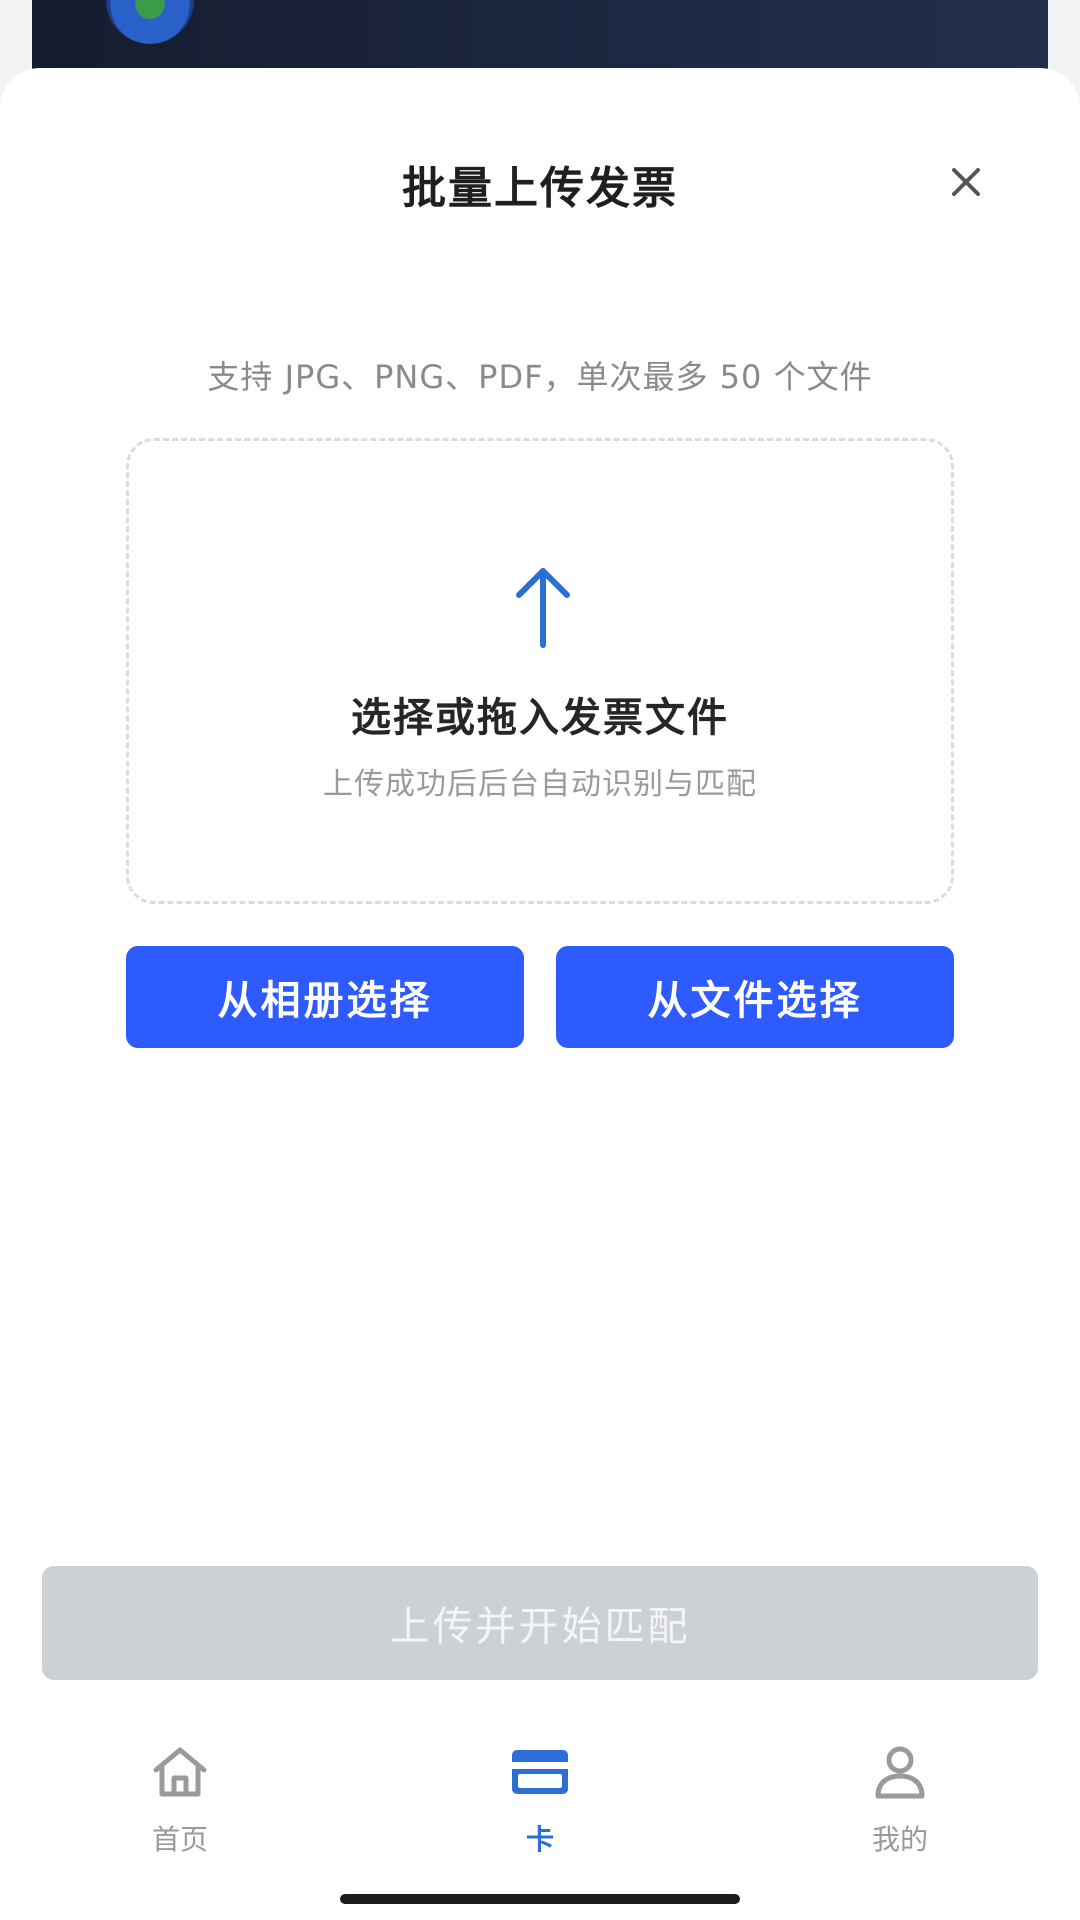 Image resolution: width=1080 pixels, height=1920 pixels. I want to click on home-icon, so click(180, 1772).